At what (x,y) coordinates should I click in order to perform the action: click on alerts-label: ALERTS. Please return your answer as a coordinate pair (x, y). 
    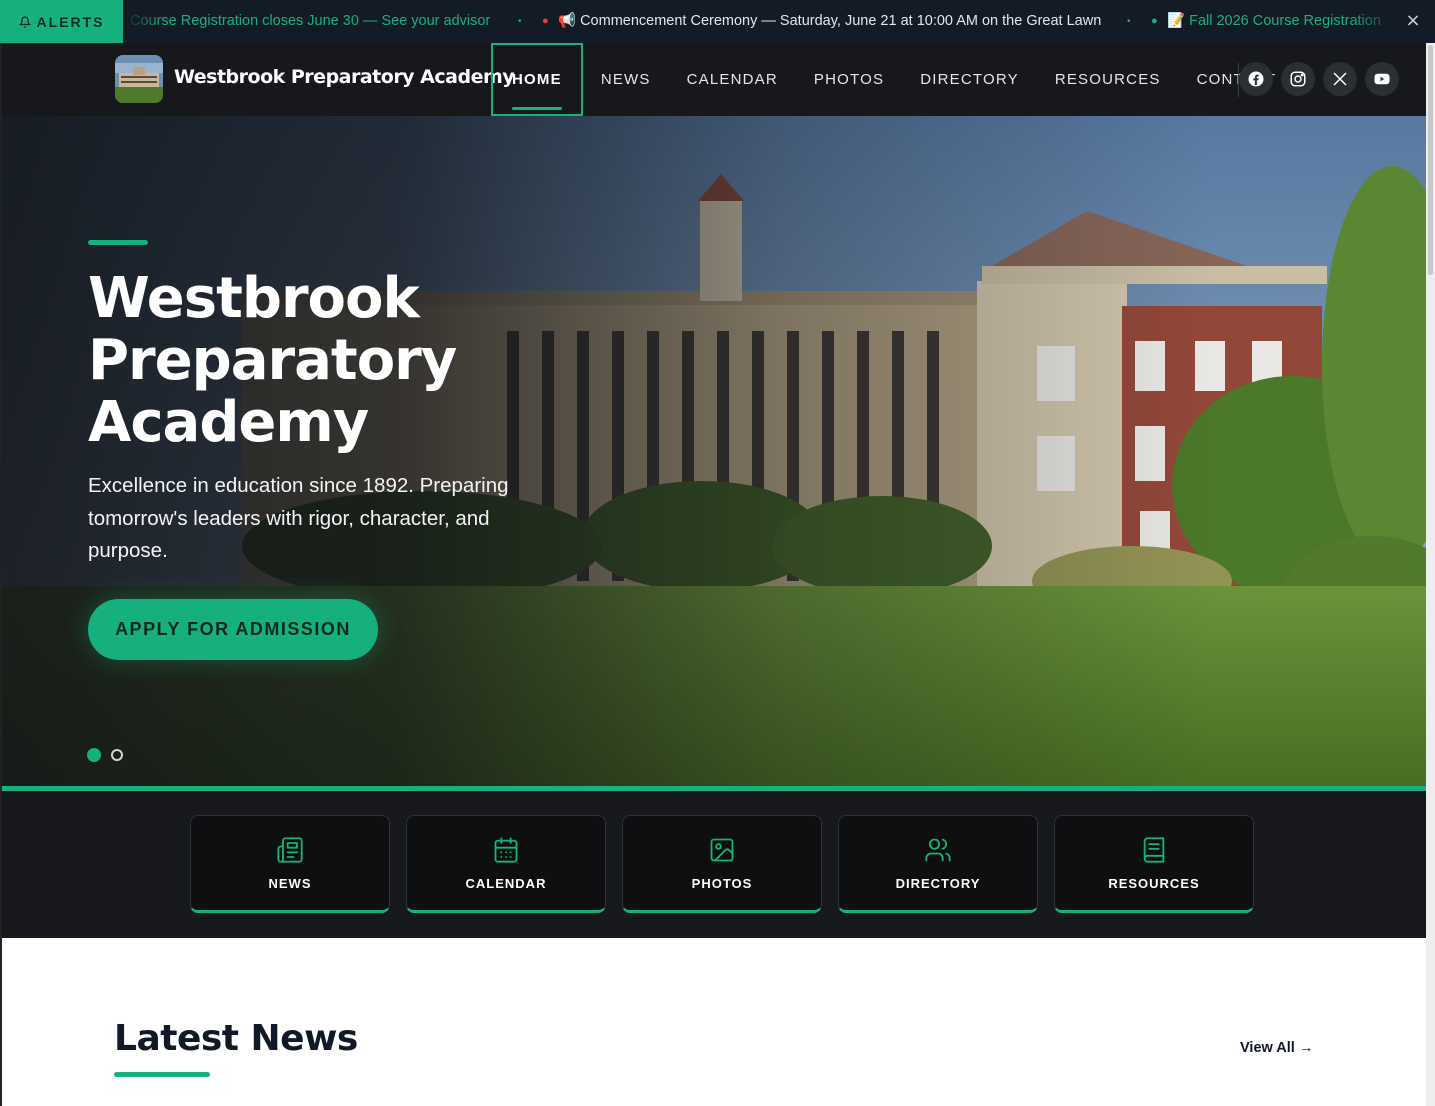
    Looking at the image, I should click on (61, 21).